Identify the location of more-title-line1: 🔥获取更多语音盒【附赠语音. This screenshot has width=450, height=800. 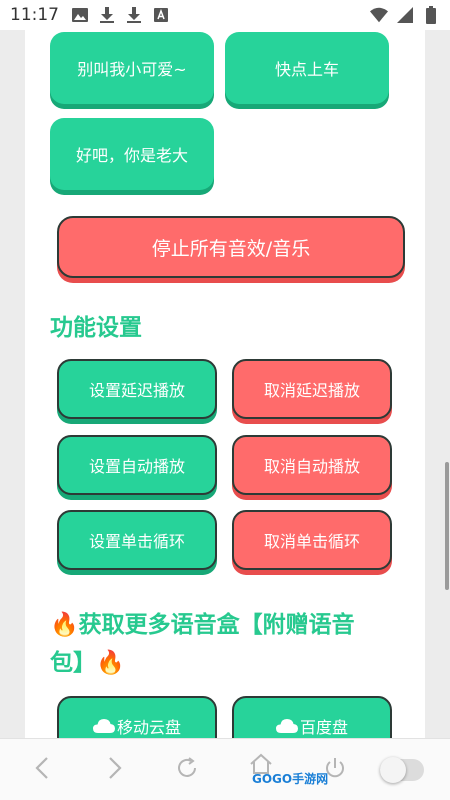
(202, 625).